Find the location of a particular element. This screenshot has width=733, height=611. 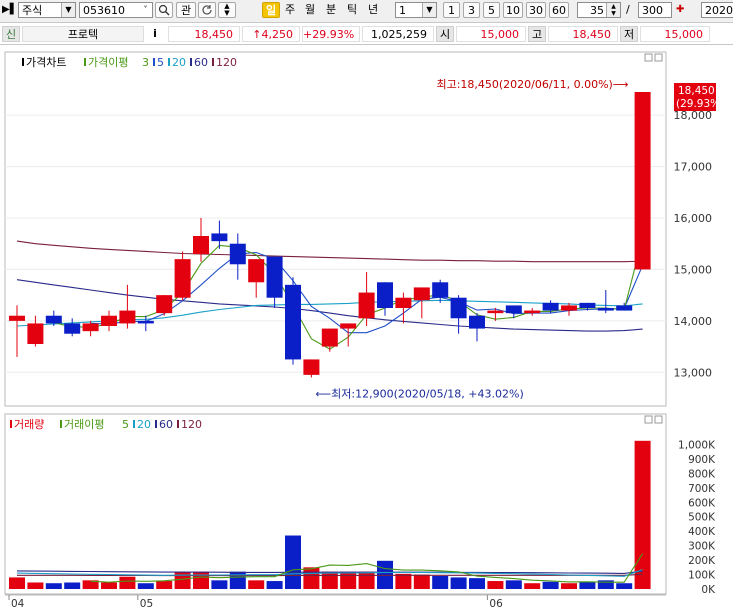

market-select: 주식 ▼ is located at coordinates (47, 10).